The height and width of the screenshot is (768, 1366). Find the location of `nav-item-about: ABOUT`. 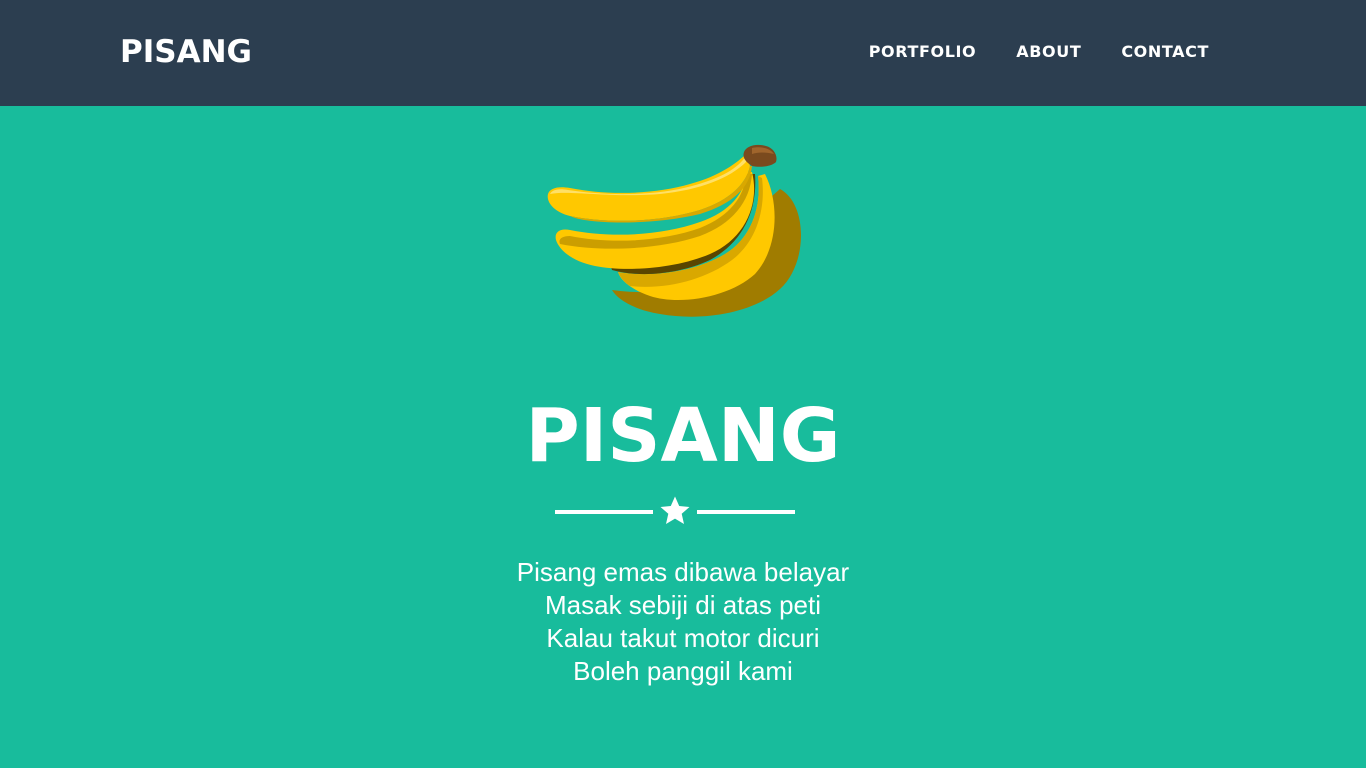

nav-item-about: ABOUT is located at coordinates (1048, 52).